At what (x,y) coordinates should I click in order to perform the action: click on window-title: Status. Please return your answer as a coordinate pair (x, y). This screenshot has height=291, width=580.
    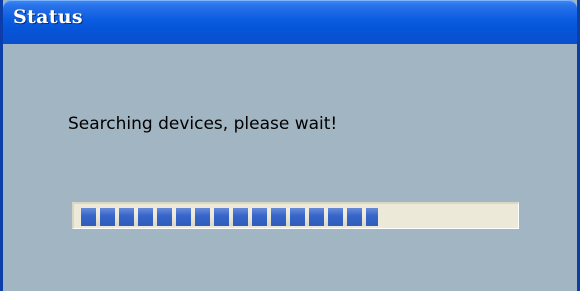
    Looking at the image, I should click on (48, 17).